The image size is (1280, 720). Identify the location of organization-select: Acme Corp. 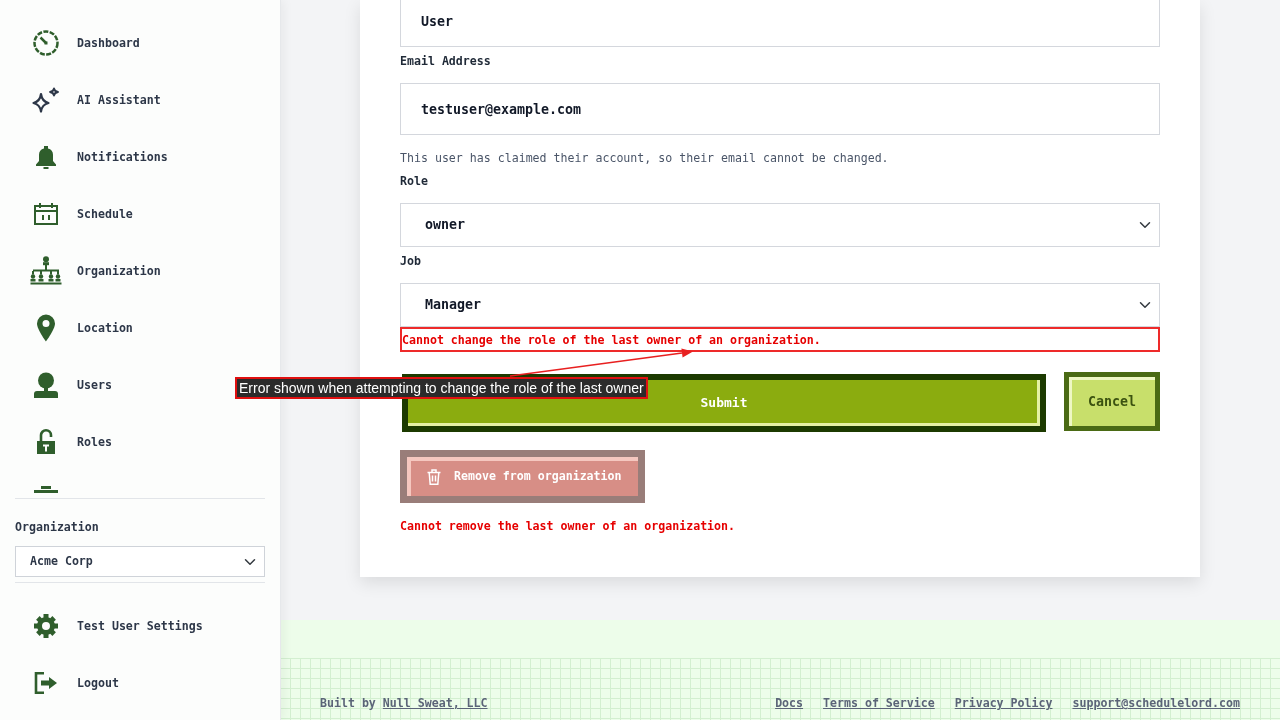
(140, 561).